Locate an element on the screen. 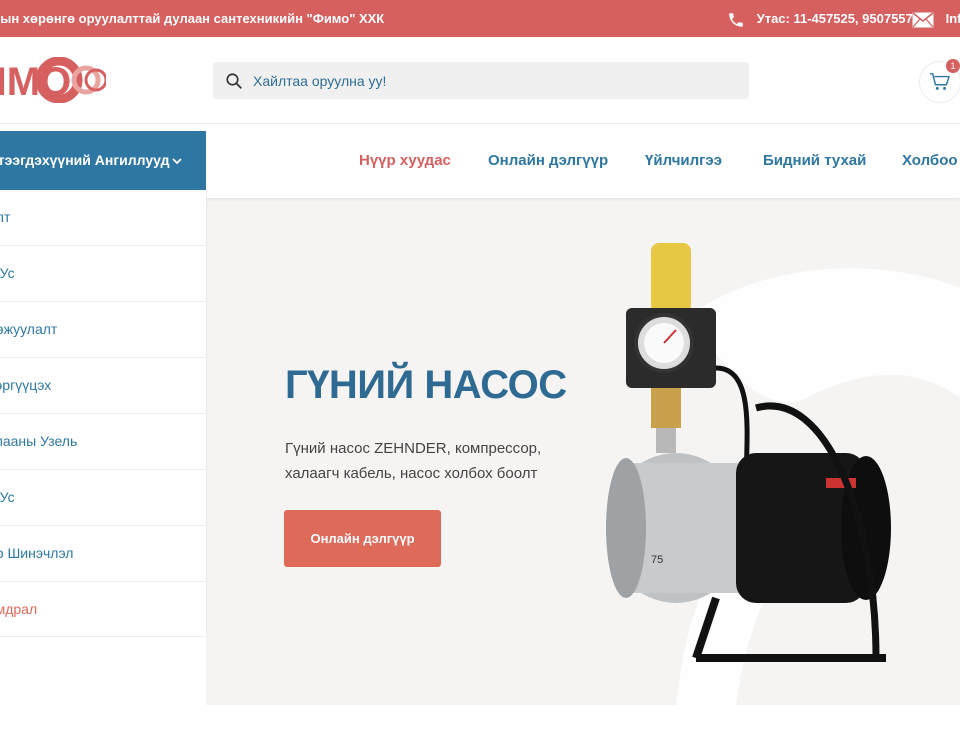  pump-gauge-label: 75 is located at coordinates (657, 560).